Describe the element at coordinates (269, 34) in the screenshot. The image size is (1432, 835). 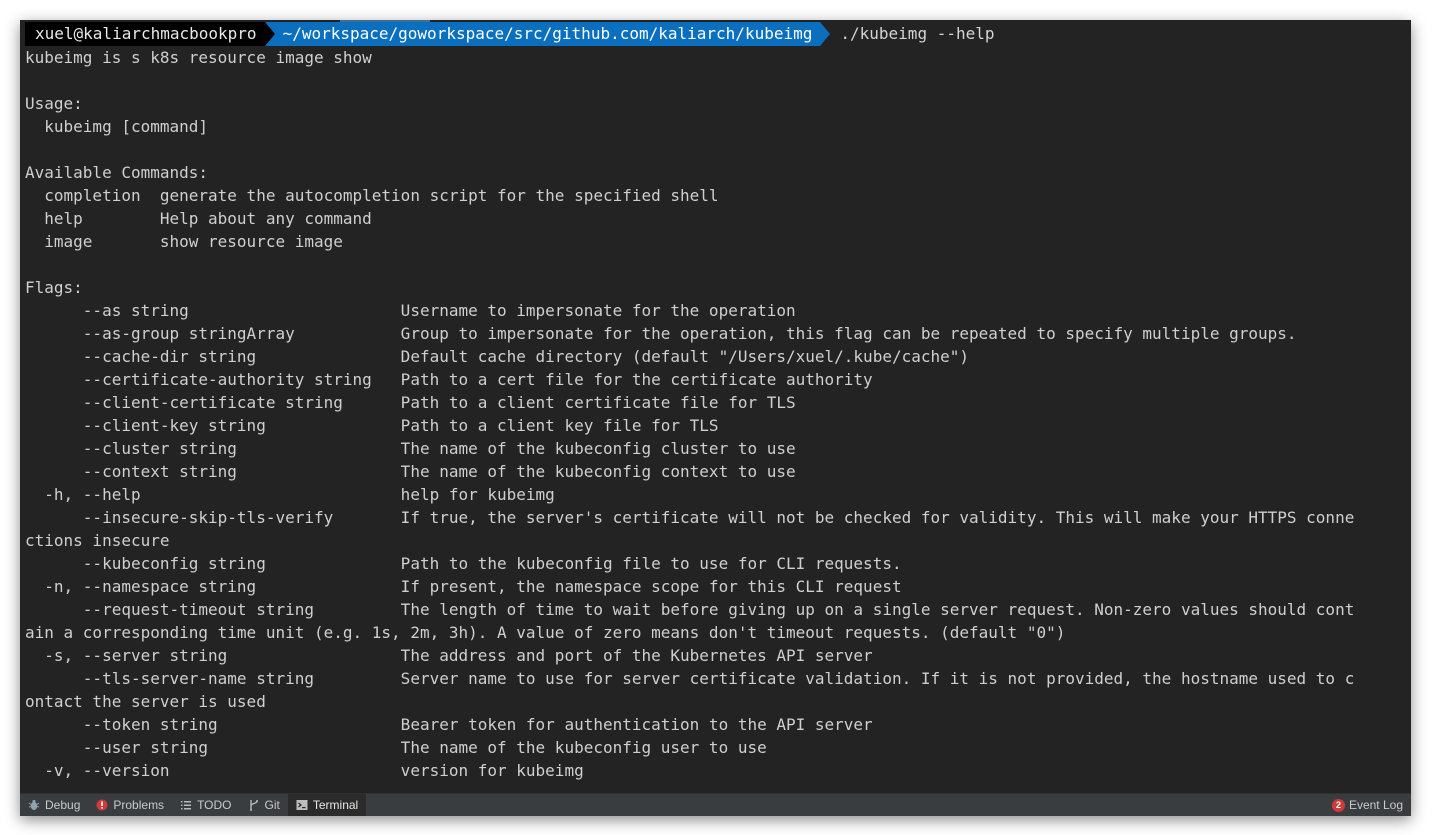
I see `prompt-separator-arrow` at that location.